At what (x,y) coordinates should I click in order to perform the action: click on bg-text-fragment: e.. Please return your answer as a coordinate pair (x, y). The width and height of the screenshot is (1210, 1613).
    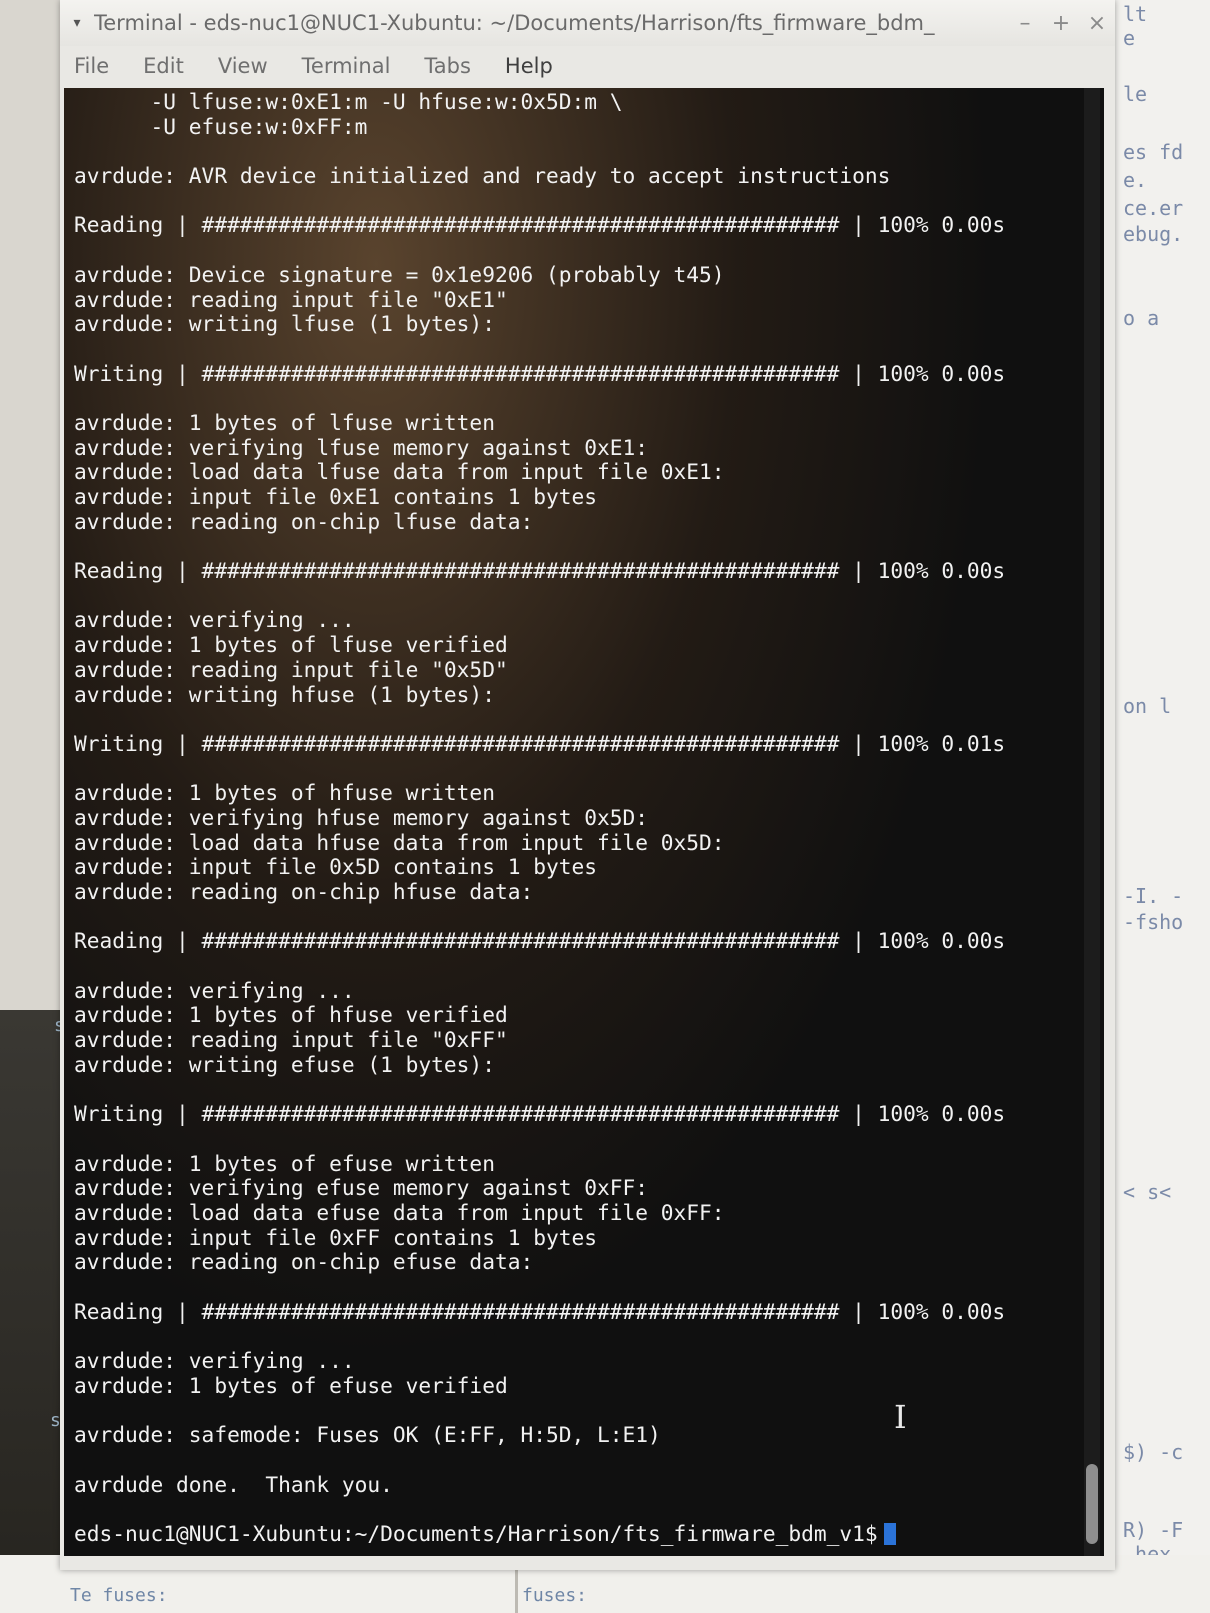
    Looking at the image, I should click on (1135, 180).